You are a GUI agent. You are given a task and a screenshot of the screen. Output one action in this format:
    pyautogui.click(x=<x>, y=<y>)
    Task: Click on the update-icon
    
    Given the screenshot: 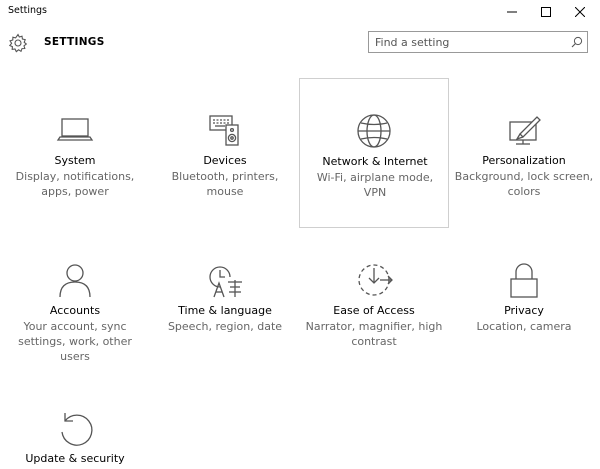 What is the action you would take?
    pyautogui.click(x=75, y=428)
    